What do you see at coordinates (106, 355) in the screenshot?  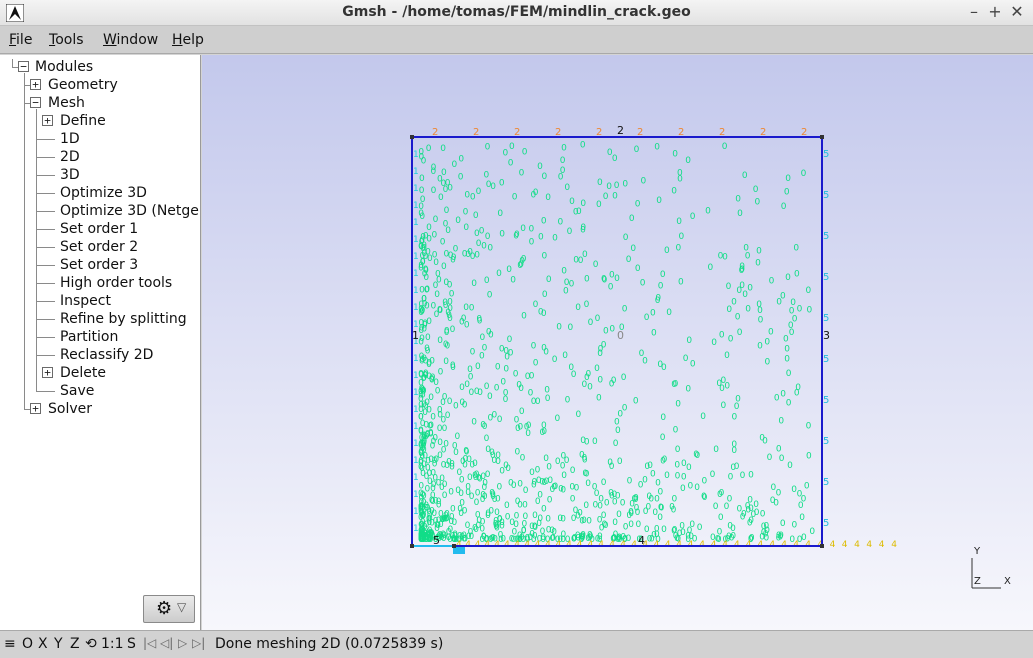 I see `tree-item-reclassify-2d: Reclassify 2D` at bounding box center [106, 355].